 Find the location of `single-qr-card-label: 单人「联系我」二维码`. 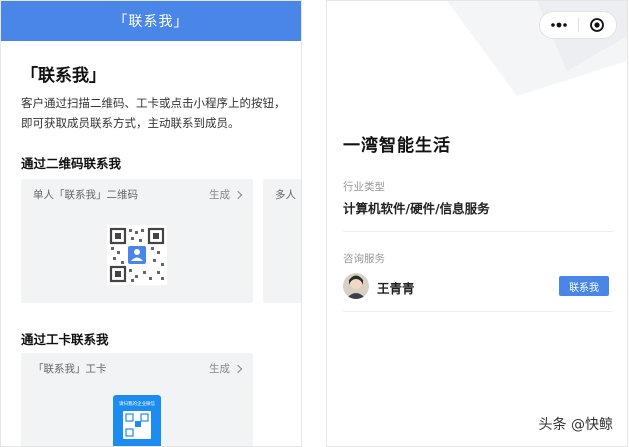

single-qr-card-label: 单人「联系我」二维码 is located at coordinates (85, 195).